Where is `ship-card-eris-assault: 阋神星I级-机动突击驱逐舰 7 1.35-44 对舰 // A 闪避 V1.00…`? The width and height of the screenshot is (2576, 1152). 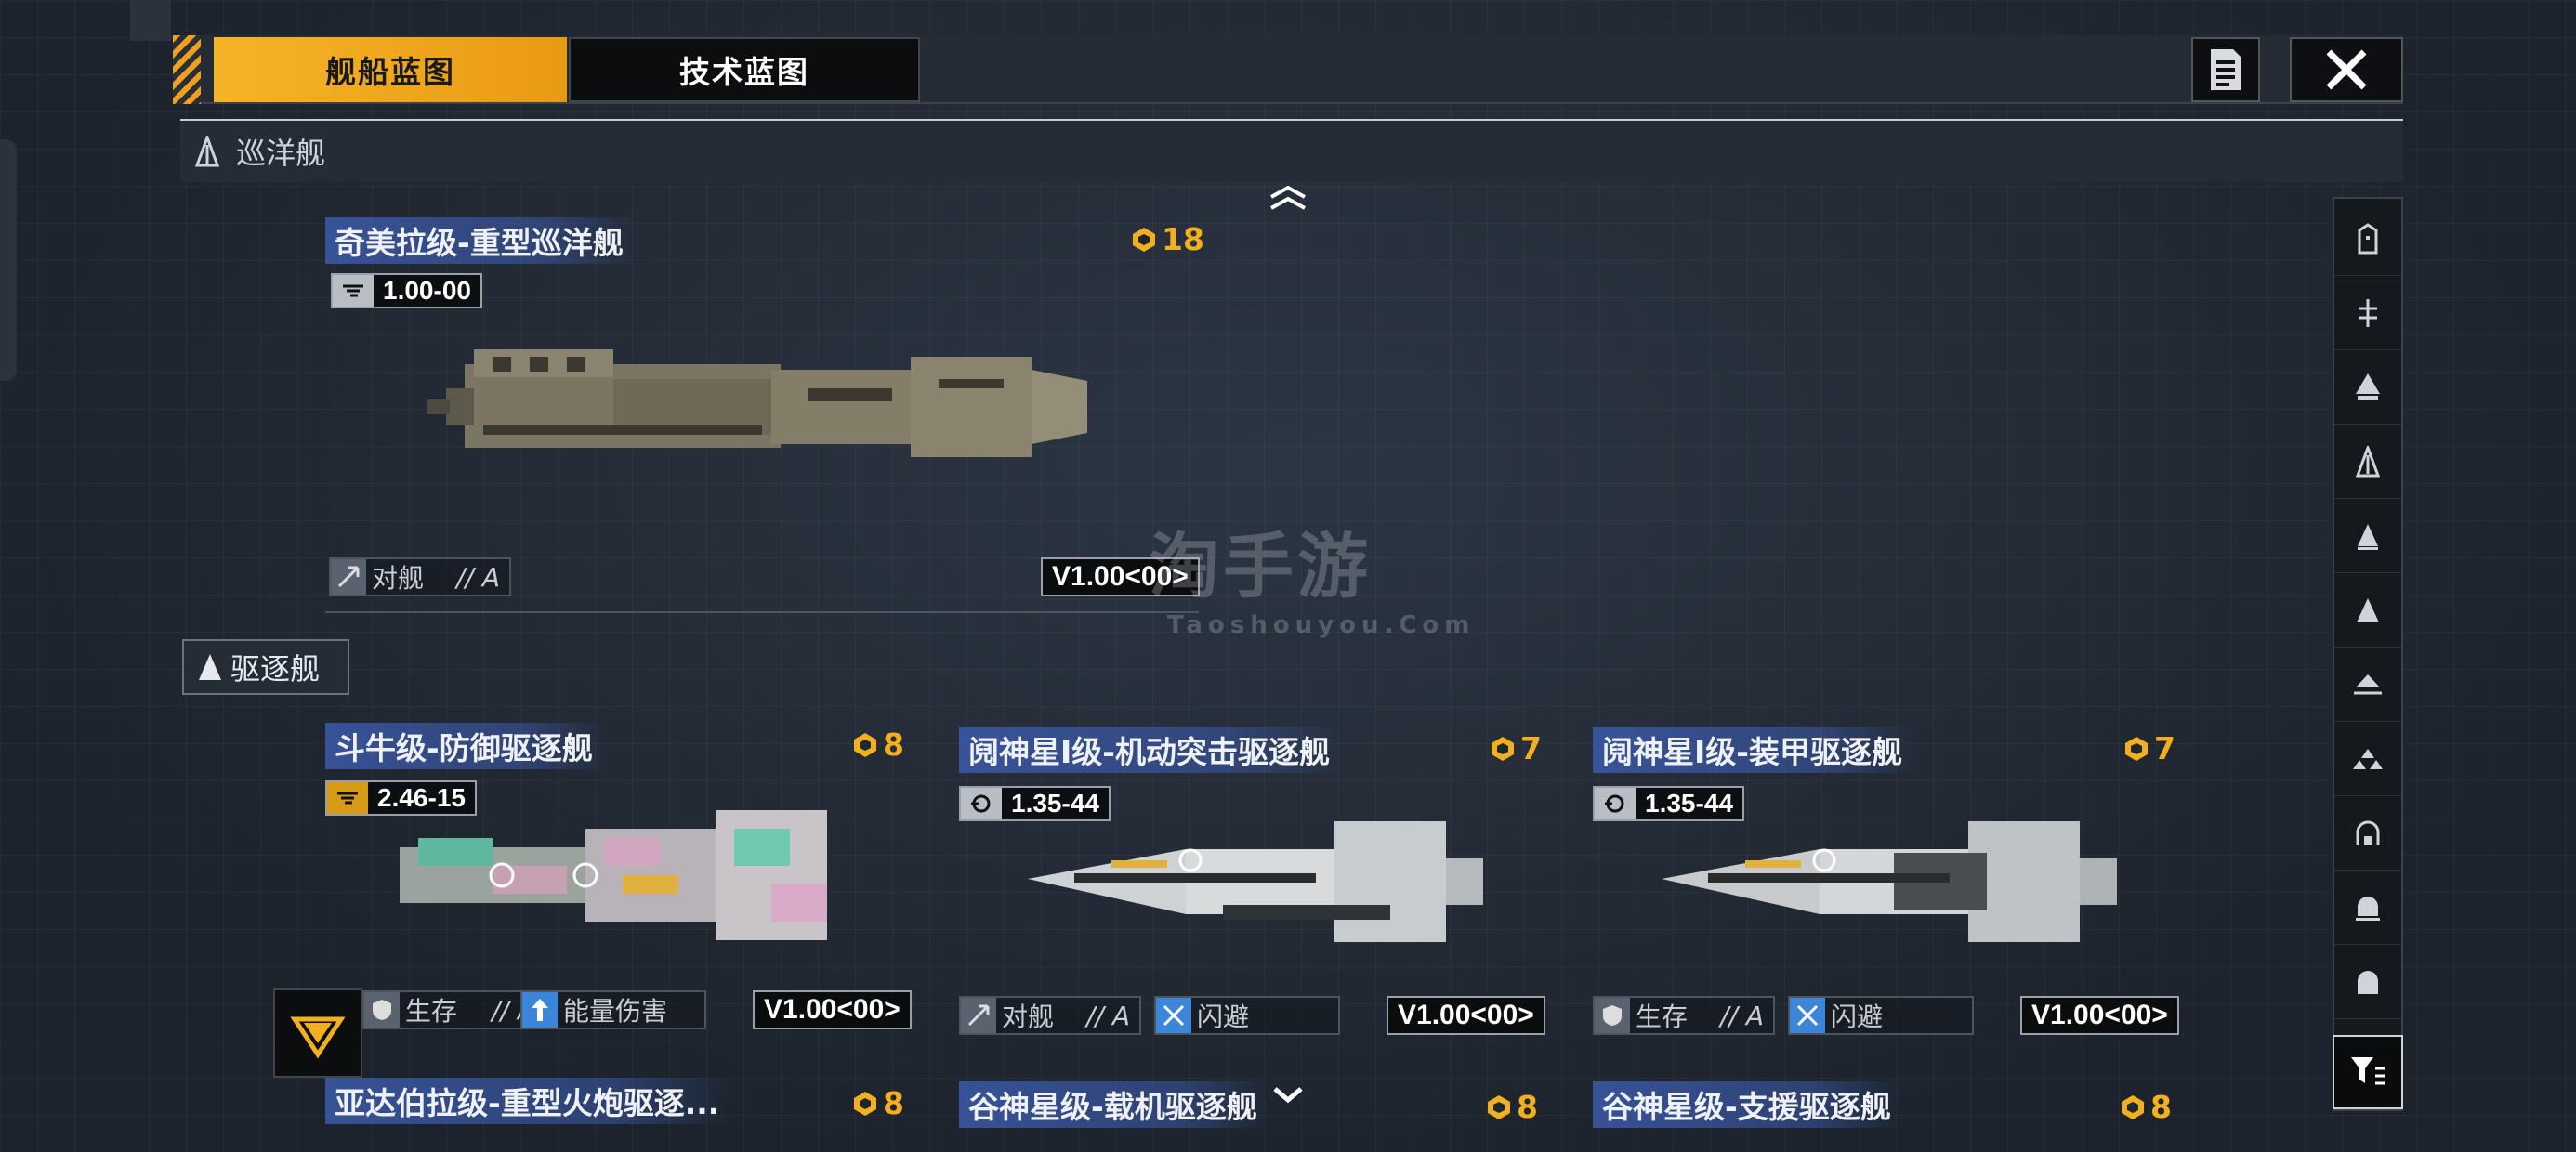
ship-card-eris-assault: 阋神星I级-机动突击驱逐舰 7 1.35-44 对舰 // A 闪避 V1.00… is located at coordinates (1252, 884).